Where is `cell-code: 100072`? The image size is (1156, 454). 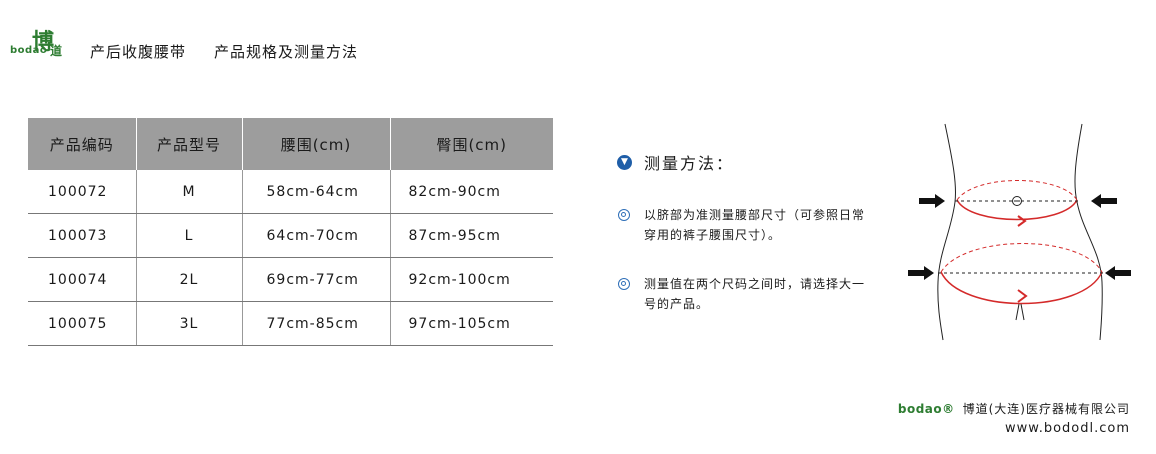 cell-code: 100072 is located at coordinates (82, 192).